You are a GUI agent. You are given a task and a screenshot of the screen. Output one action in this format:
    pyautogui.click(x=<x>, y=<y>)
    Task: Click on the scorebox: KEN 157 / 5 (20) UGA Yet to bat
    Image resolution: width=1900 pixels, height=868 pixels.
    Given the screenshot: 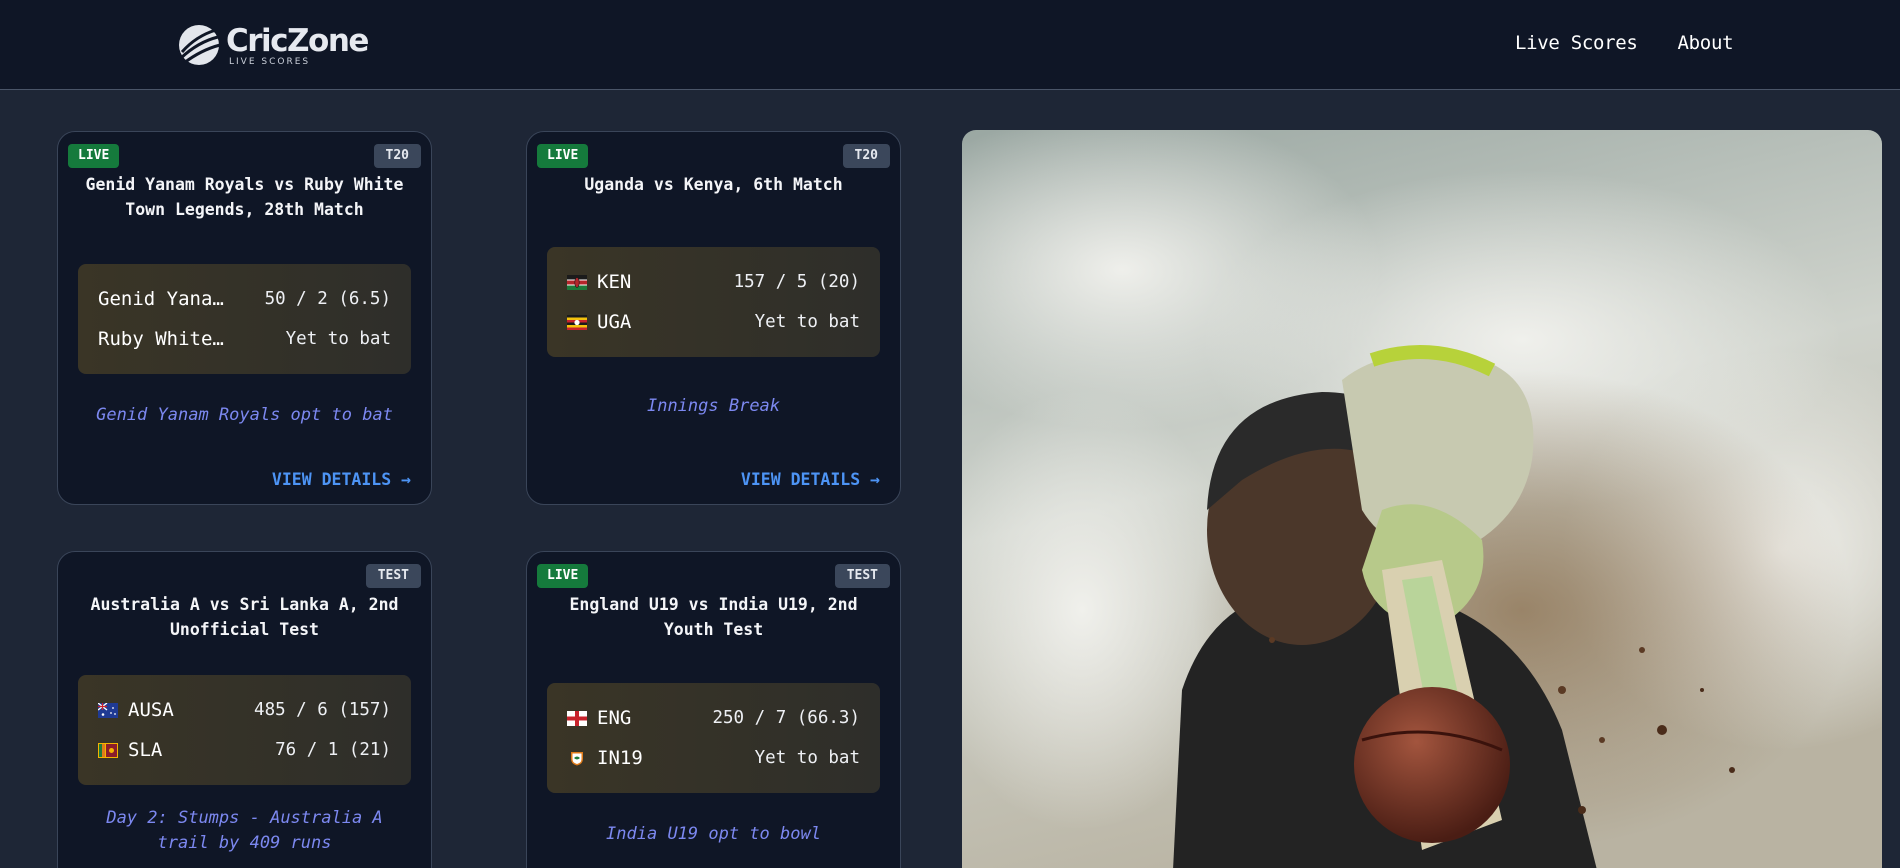 What is the action you would take?
    pyautogui.click(x=713, y=302)
    